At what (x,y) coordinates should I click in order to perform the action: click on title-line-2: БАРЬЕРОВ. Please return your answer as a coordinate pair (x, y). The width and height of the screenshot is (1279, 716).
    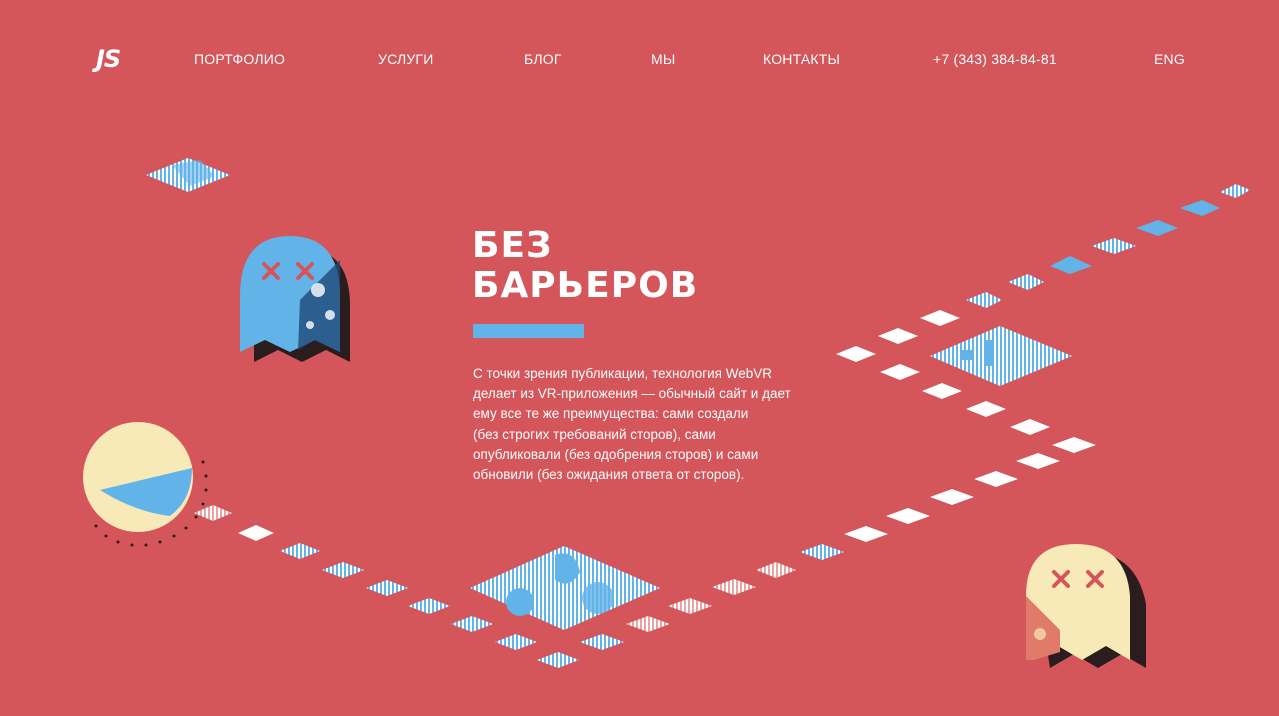
    Looking at the image, I should click on (585, 285).